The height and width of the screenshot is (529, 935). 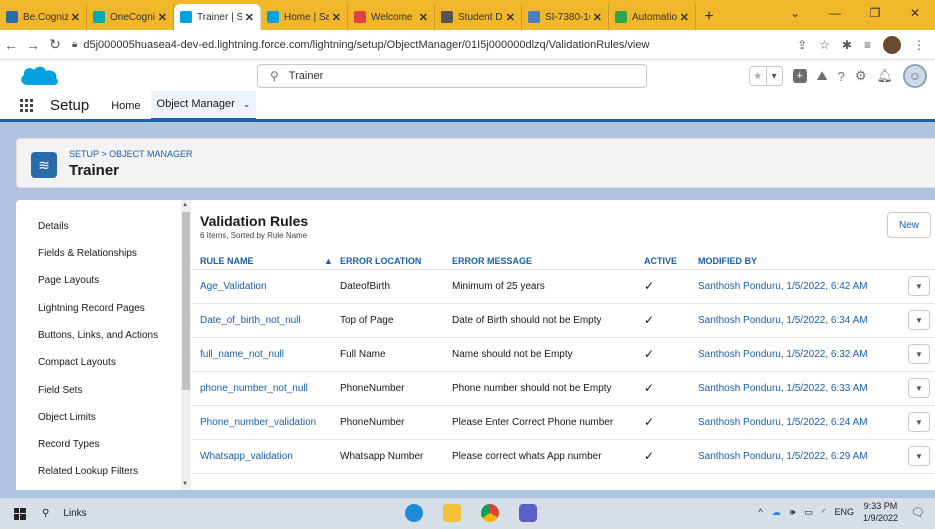 I want to click on chrome-icon, so click(x=490, y=513).